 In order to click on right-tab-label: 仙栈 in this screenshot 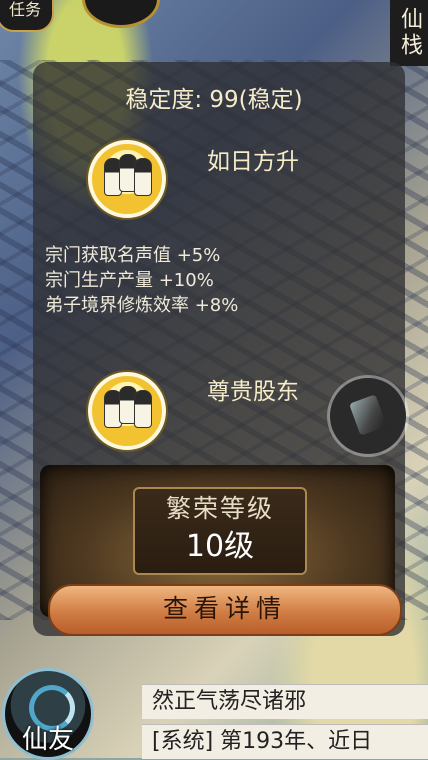, I will do `click(409, 33)`.